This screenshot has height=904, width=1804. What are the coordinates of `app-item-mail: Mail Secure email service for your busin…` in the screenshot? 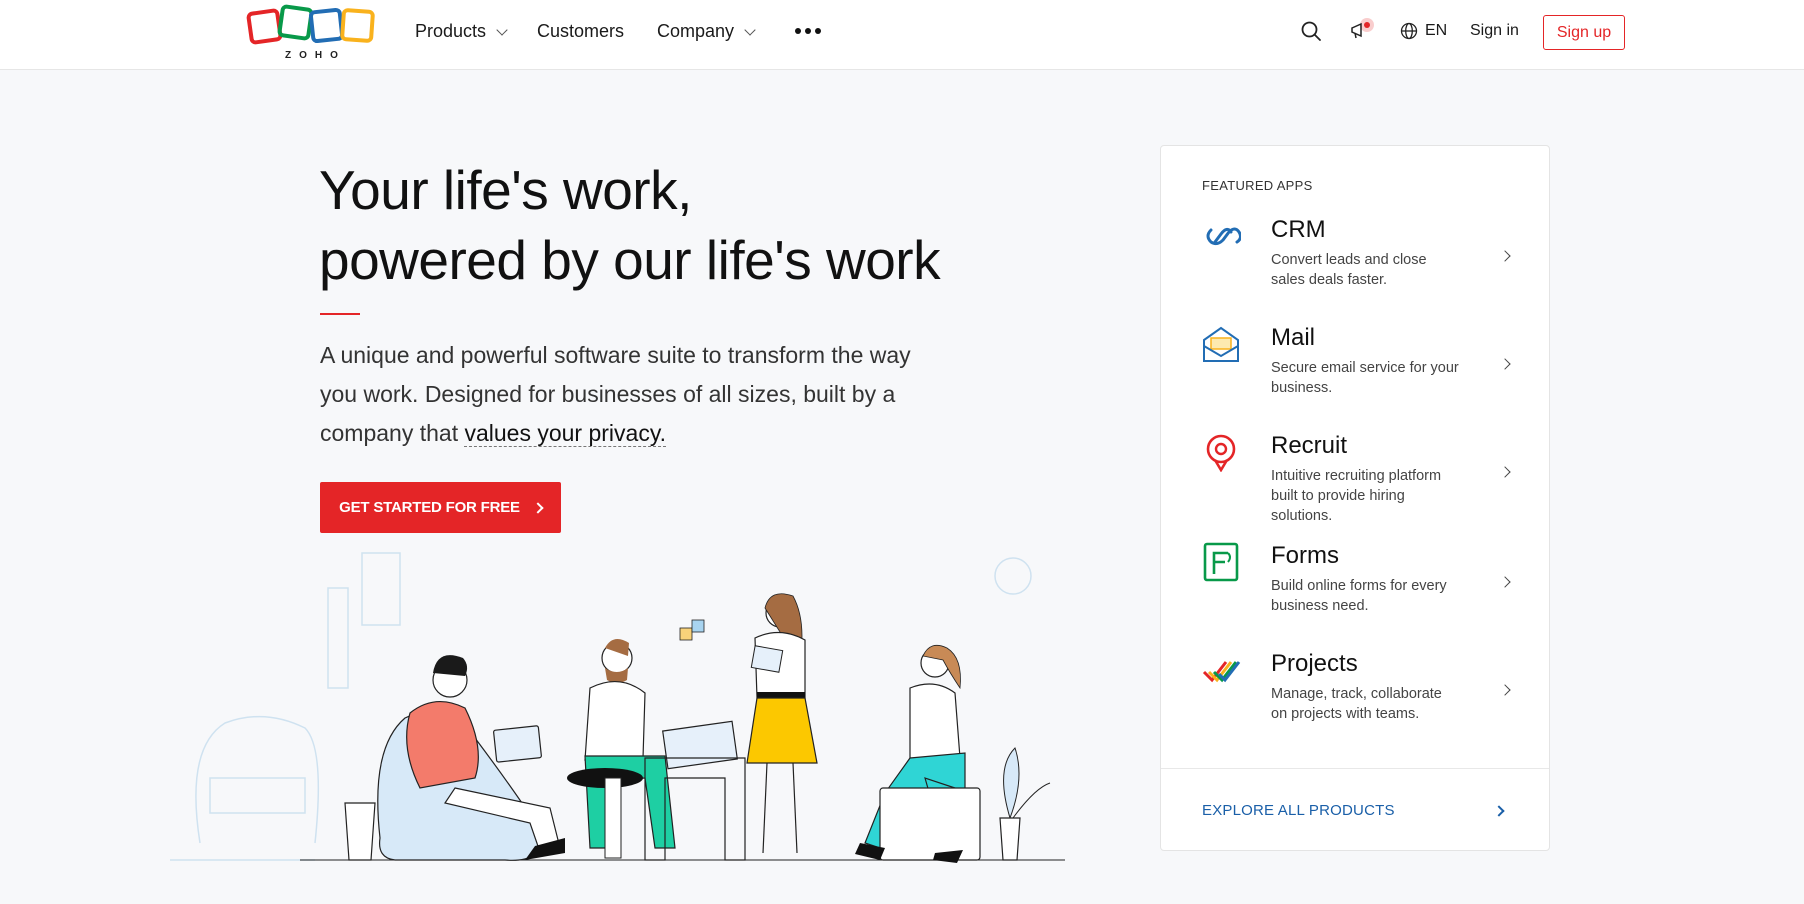 It's located at (1361, 369).